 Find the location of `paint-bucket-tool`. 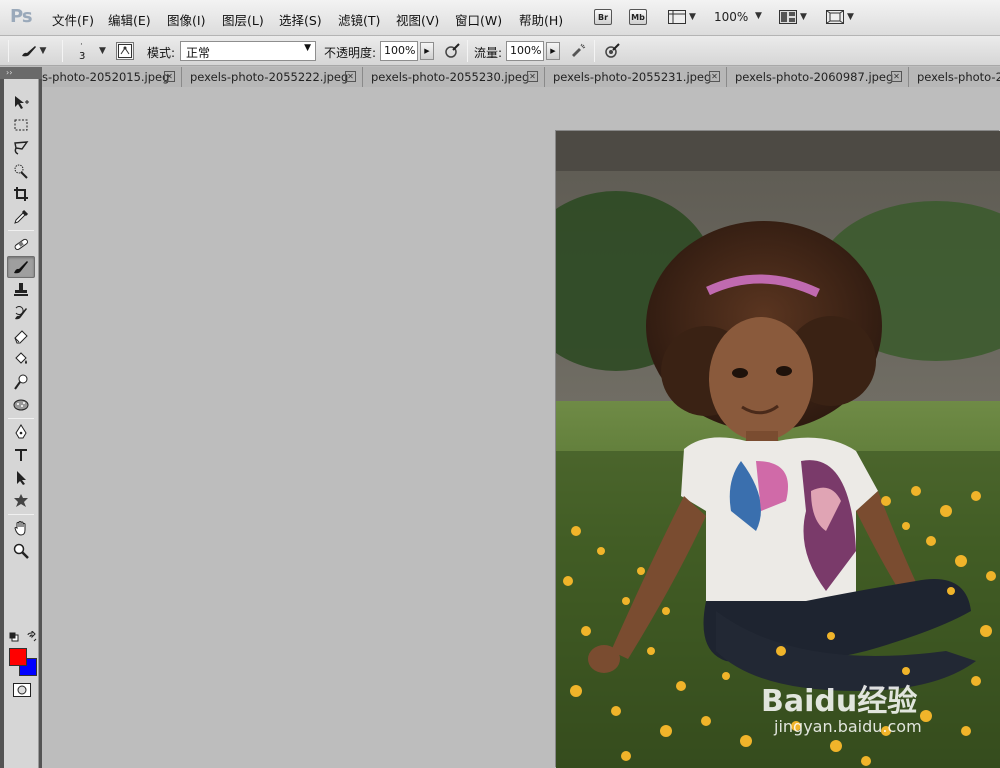

paint-bucket-tool is located at coordinates (21, 359).